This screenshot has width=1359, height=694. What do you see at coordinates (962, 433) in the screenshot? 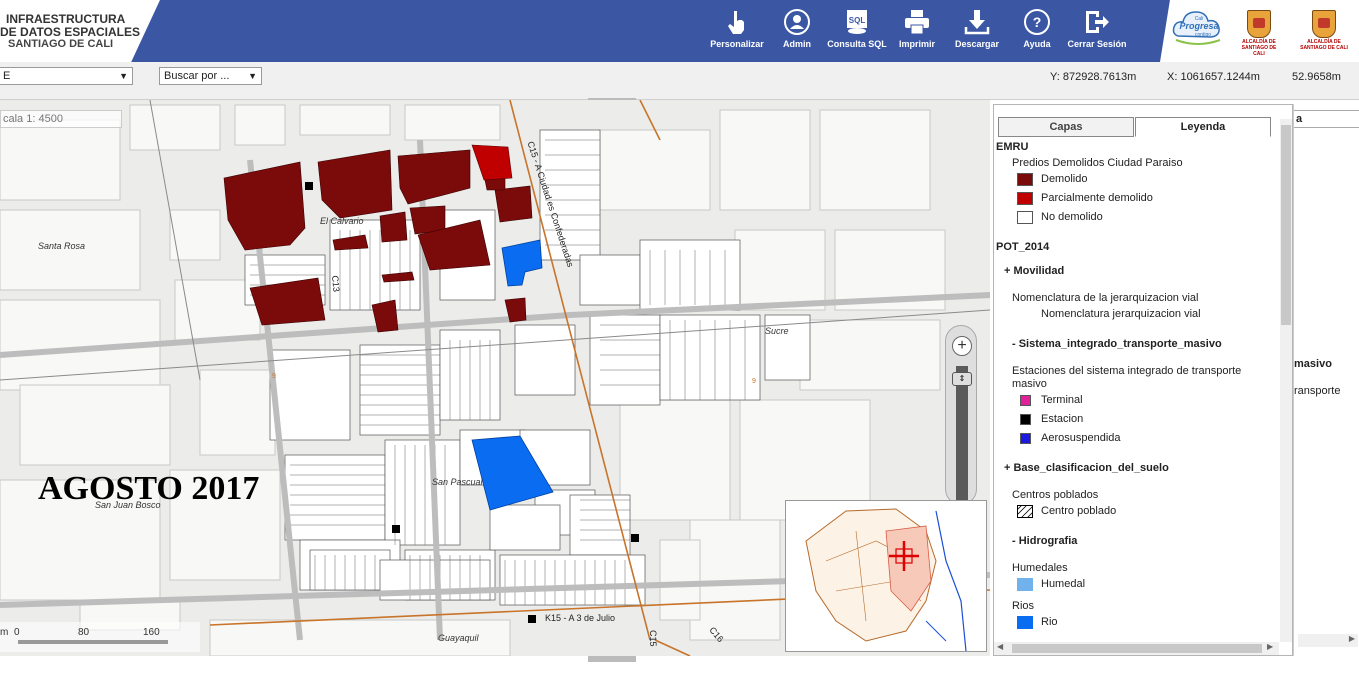
I see `zoom-track` at bounding box center [962, 433].